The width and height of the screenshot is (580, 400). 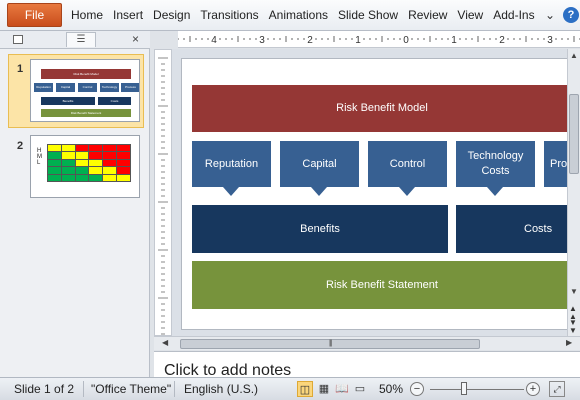 What do you see at coordinates (470, 15) in the screenshot?
I see `tab-view: View` at bounding box center [470, 15].